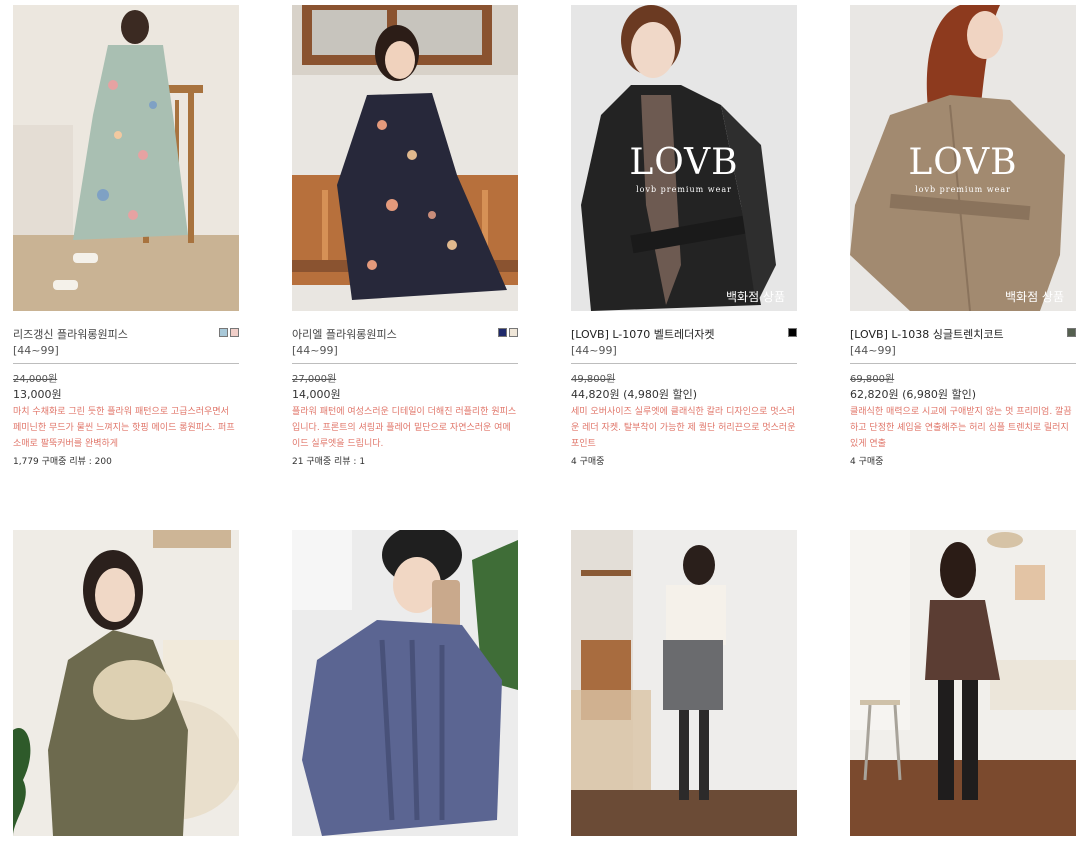 Image resolution: width=1084 pixels, height=844 pixels. What do you see at coordinates (913, 394) in the screenshot?
I see `sale-price: 62,820원 (6,980원 할인)` at bounding box center [913, 394].